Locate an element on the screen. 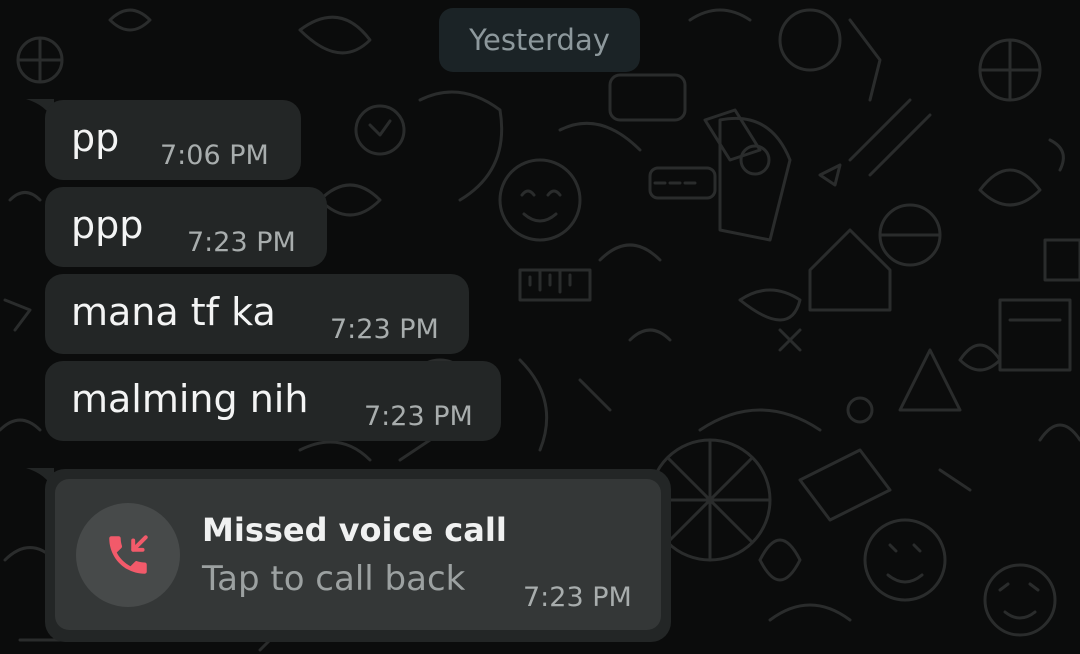  message-bubble: ppp 7:23 PM is located at coordinates (186, 227).